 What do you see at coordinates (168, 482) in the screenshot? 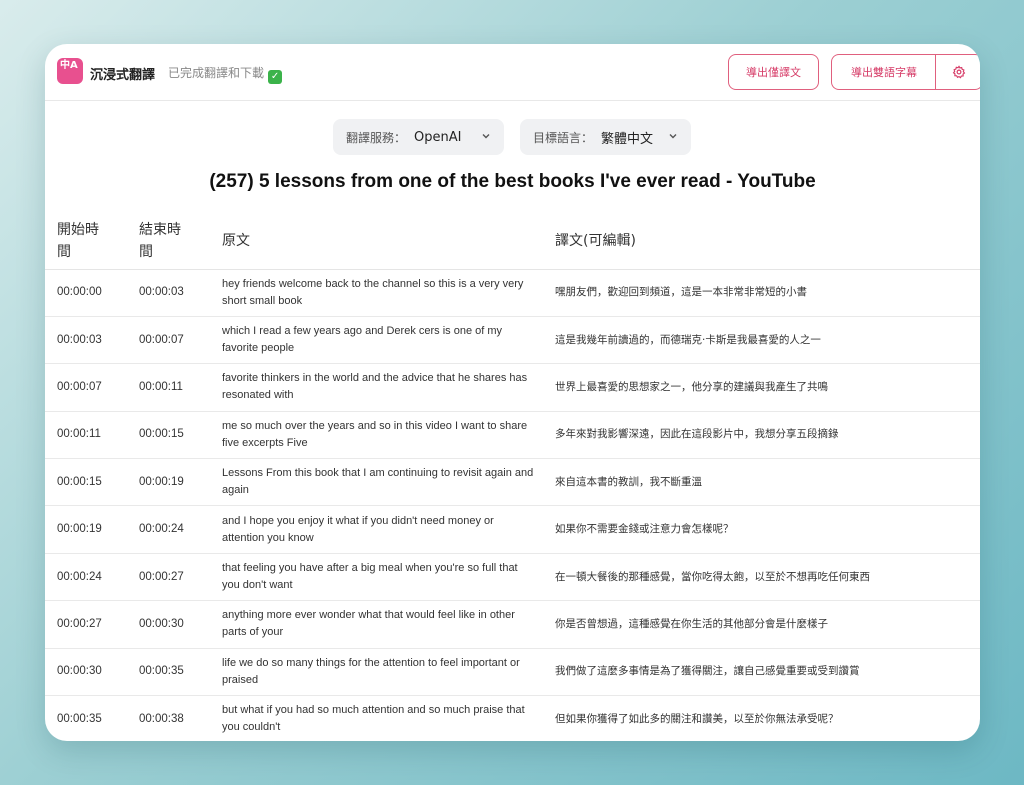
I see `end-time-cell: 00:00:19` at bounding box center [168, 482].